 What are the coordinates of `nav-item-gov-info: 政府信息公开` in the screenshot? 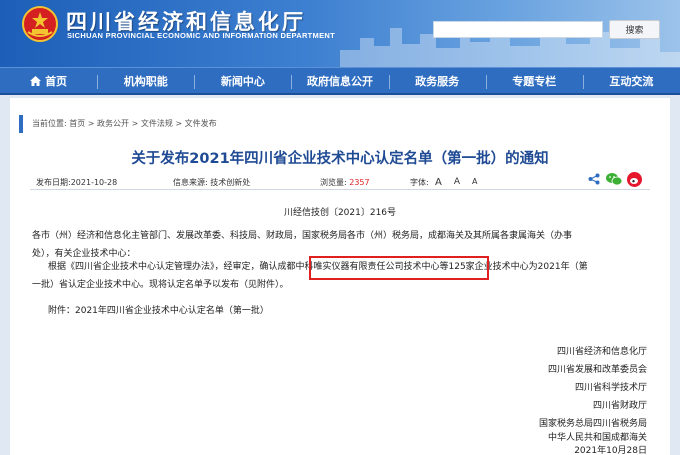 It's located at (339, 80).